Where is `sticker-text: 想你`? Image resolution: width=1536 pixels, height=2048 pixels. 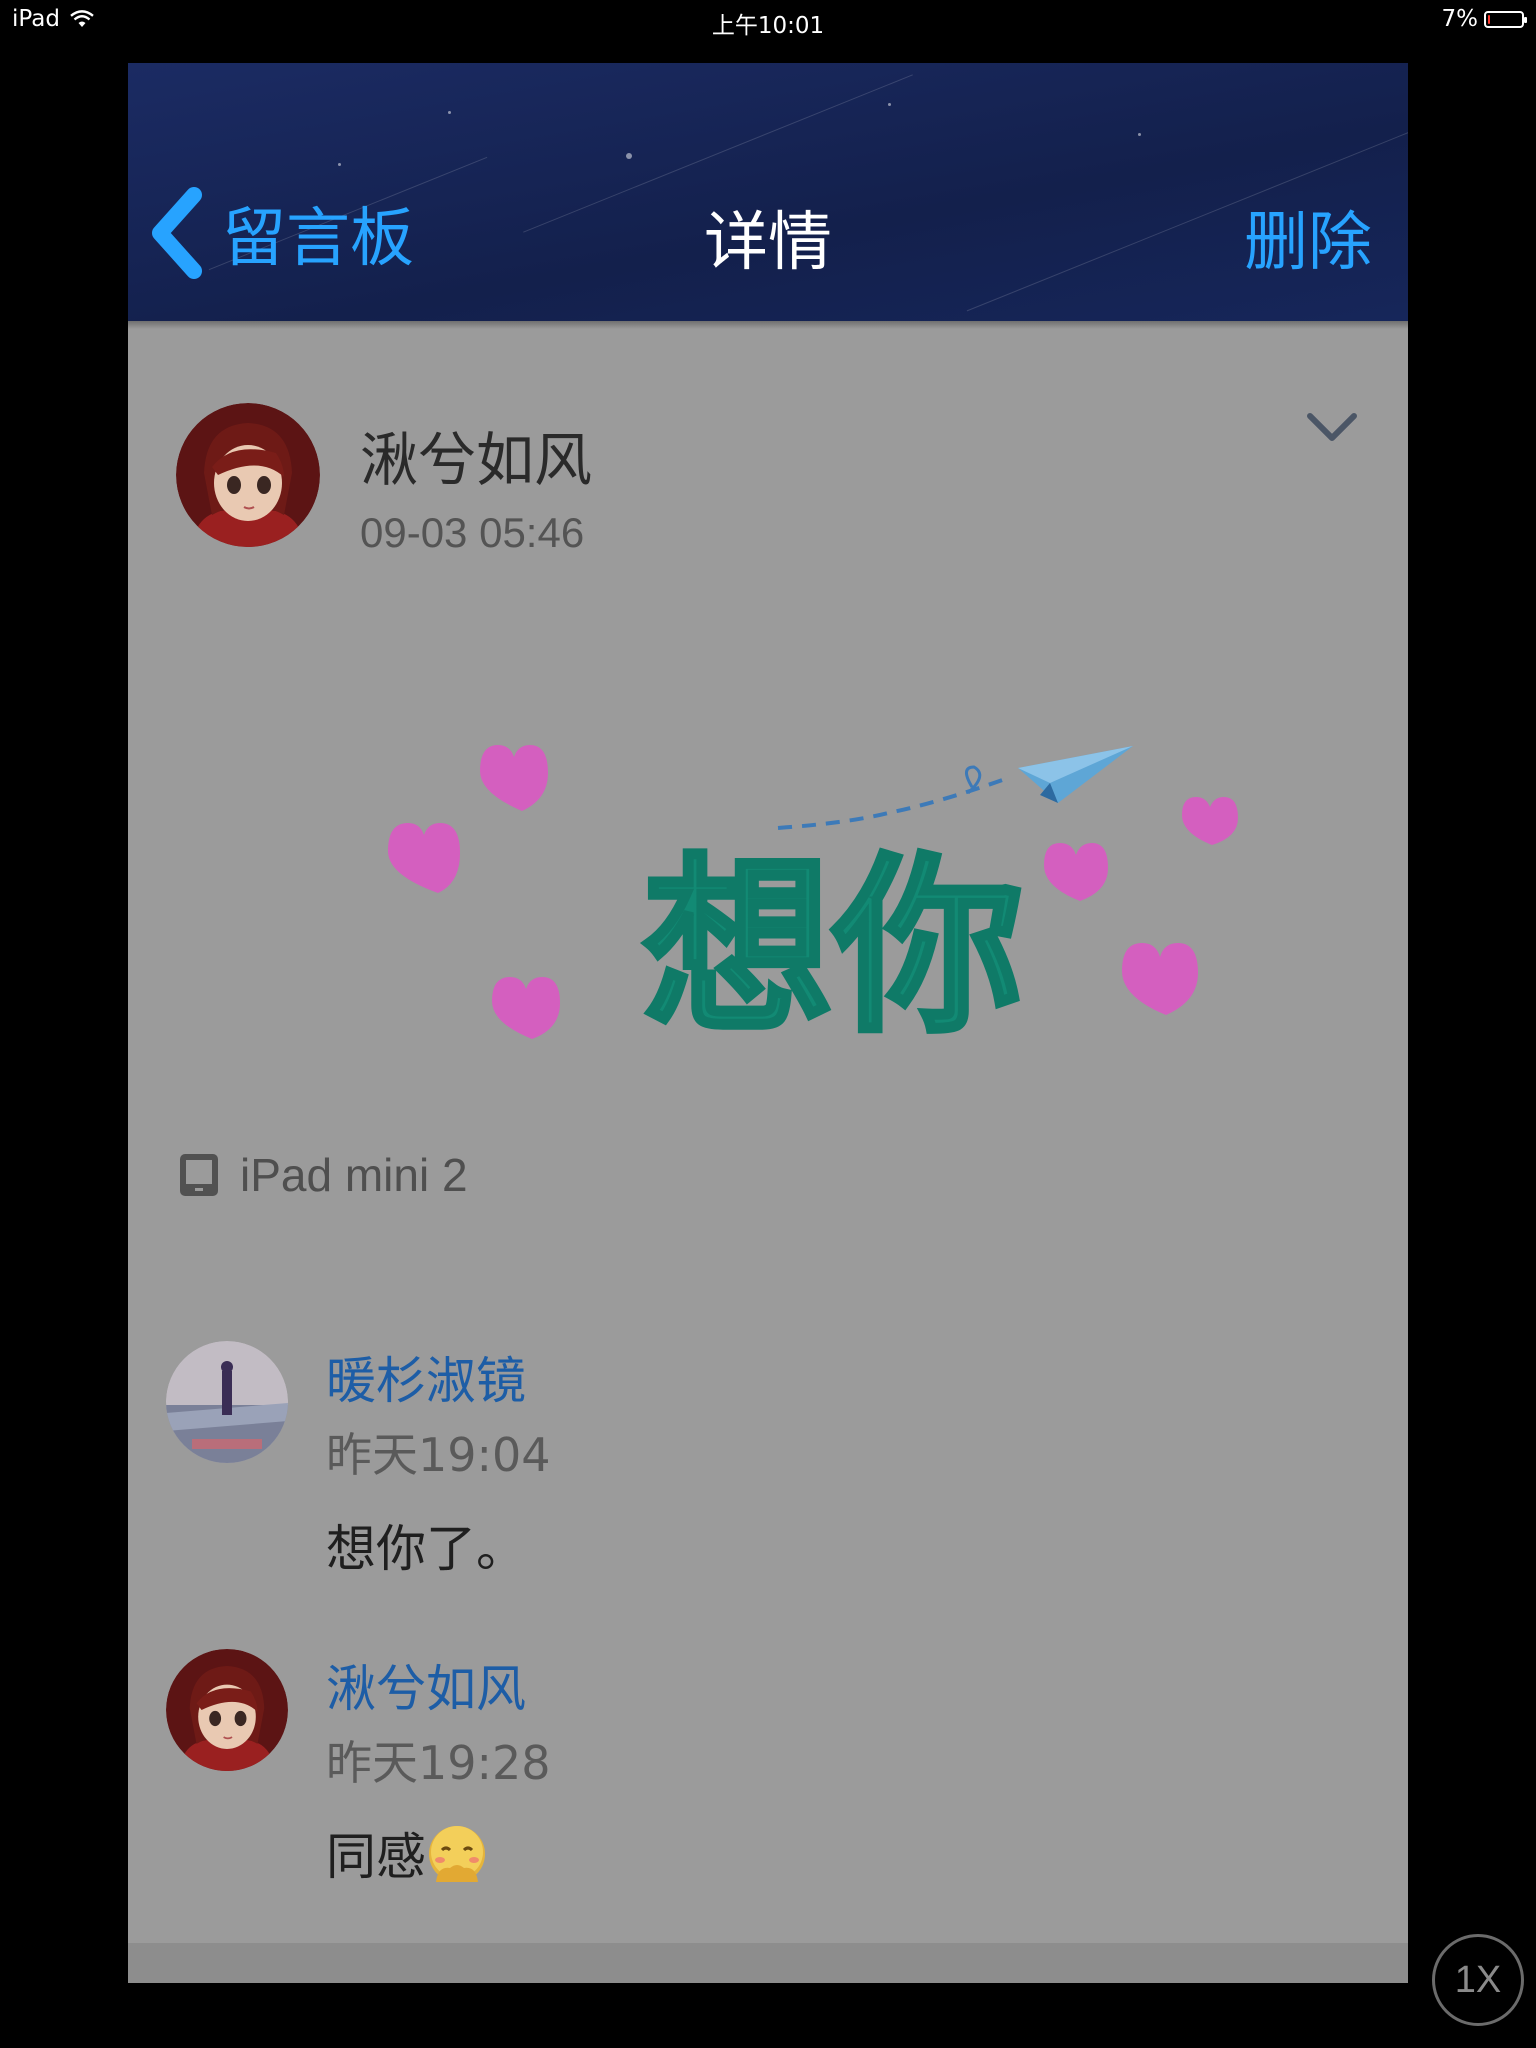 sticker-text: 想你 is located at coordinates (833, 947).